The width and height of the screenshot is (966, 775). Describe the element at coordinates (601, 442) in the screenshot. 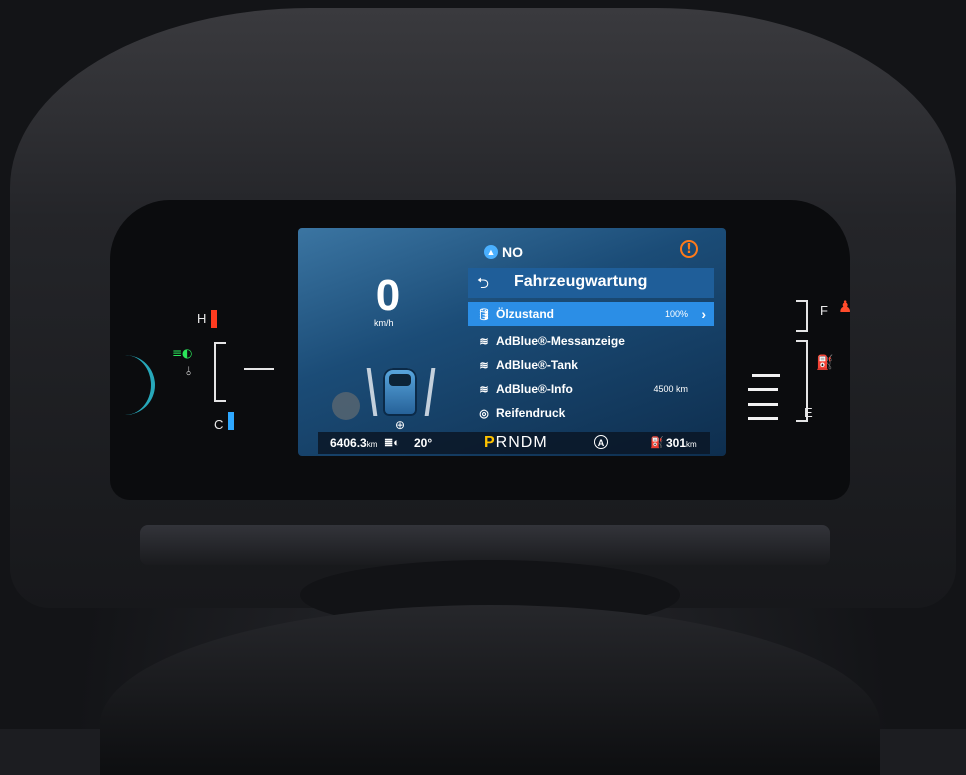

I see `auto-start-stop-icon: A` at that location.